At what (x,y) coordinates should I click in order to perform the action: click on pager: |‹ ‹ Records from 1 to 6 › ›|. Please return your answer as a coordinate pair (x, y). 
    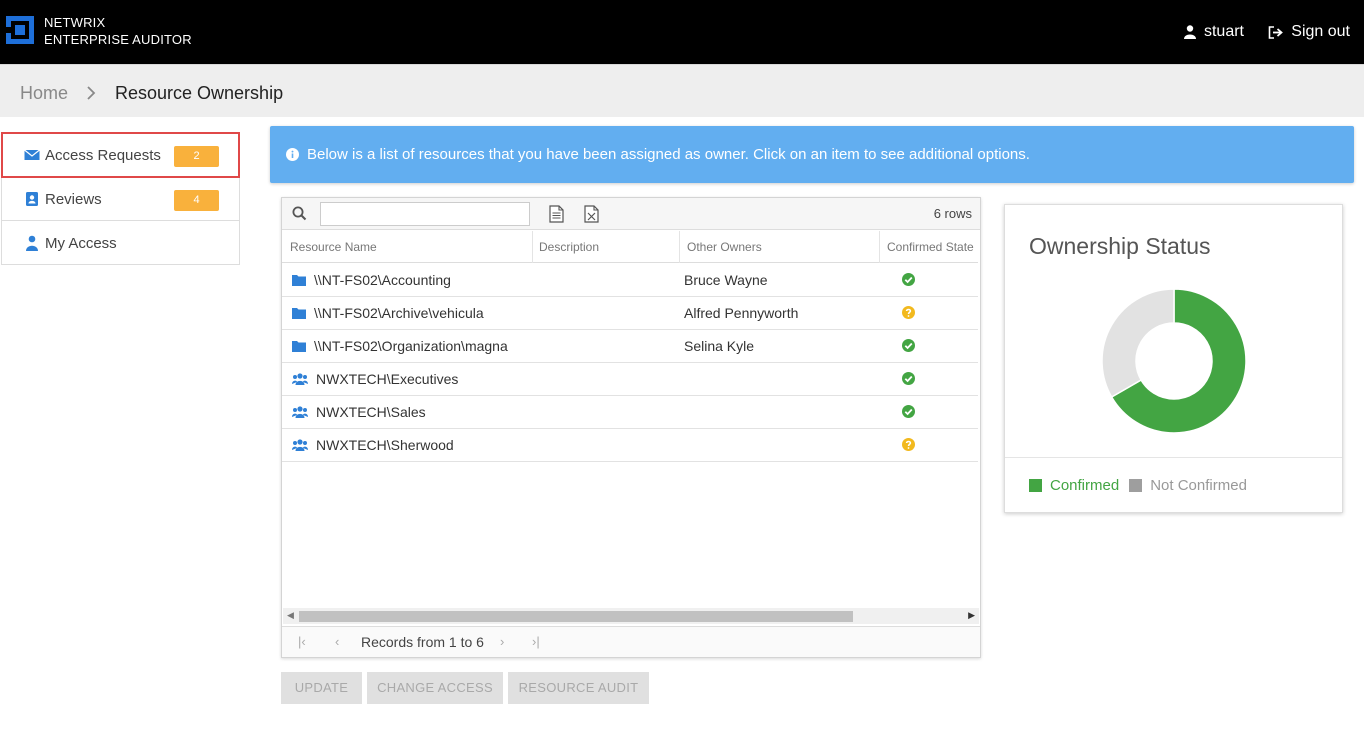
    Looking at the image, I should click on (631, 641).